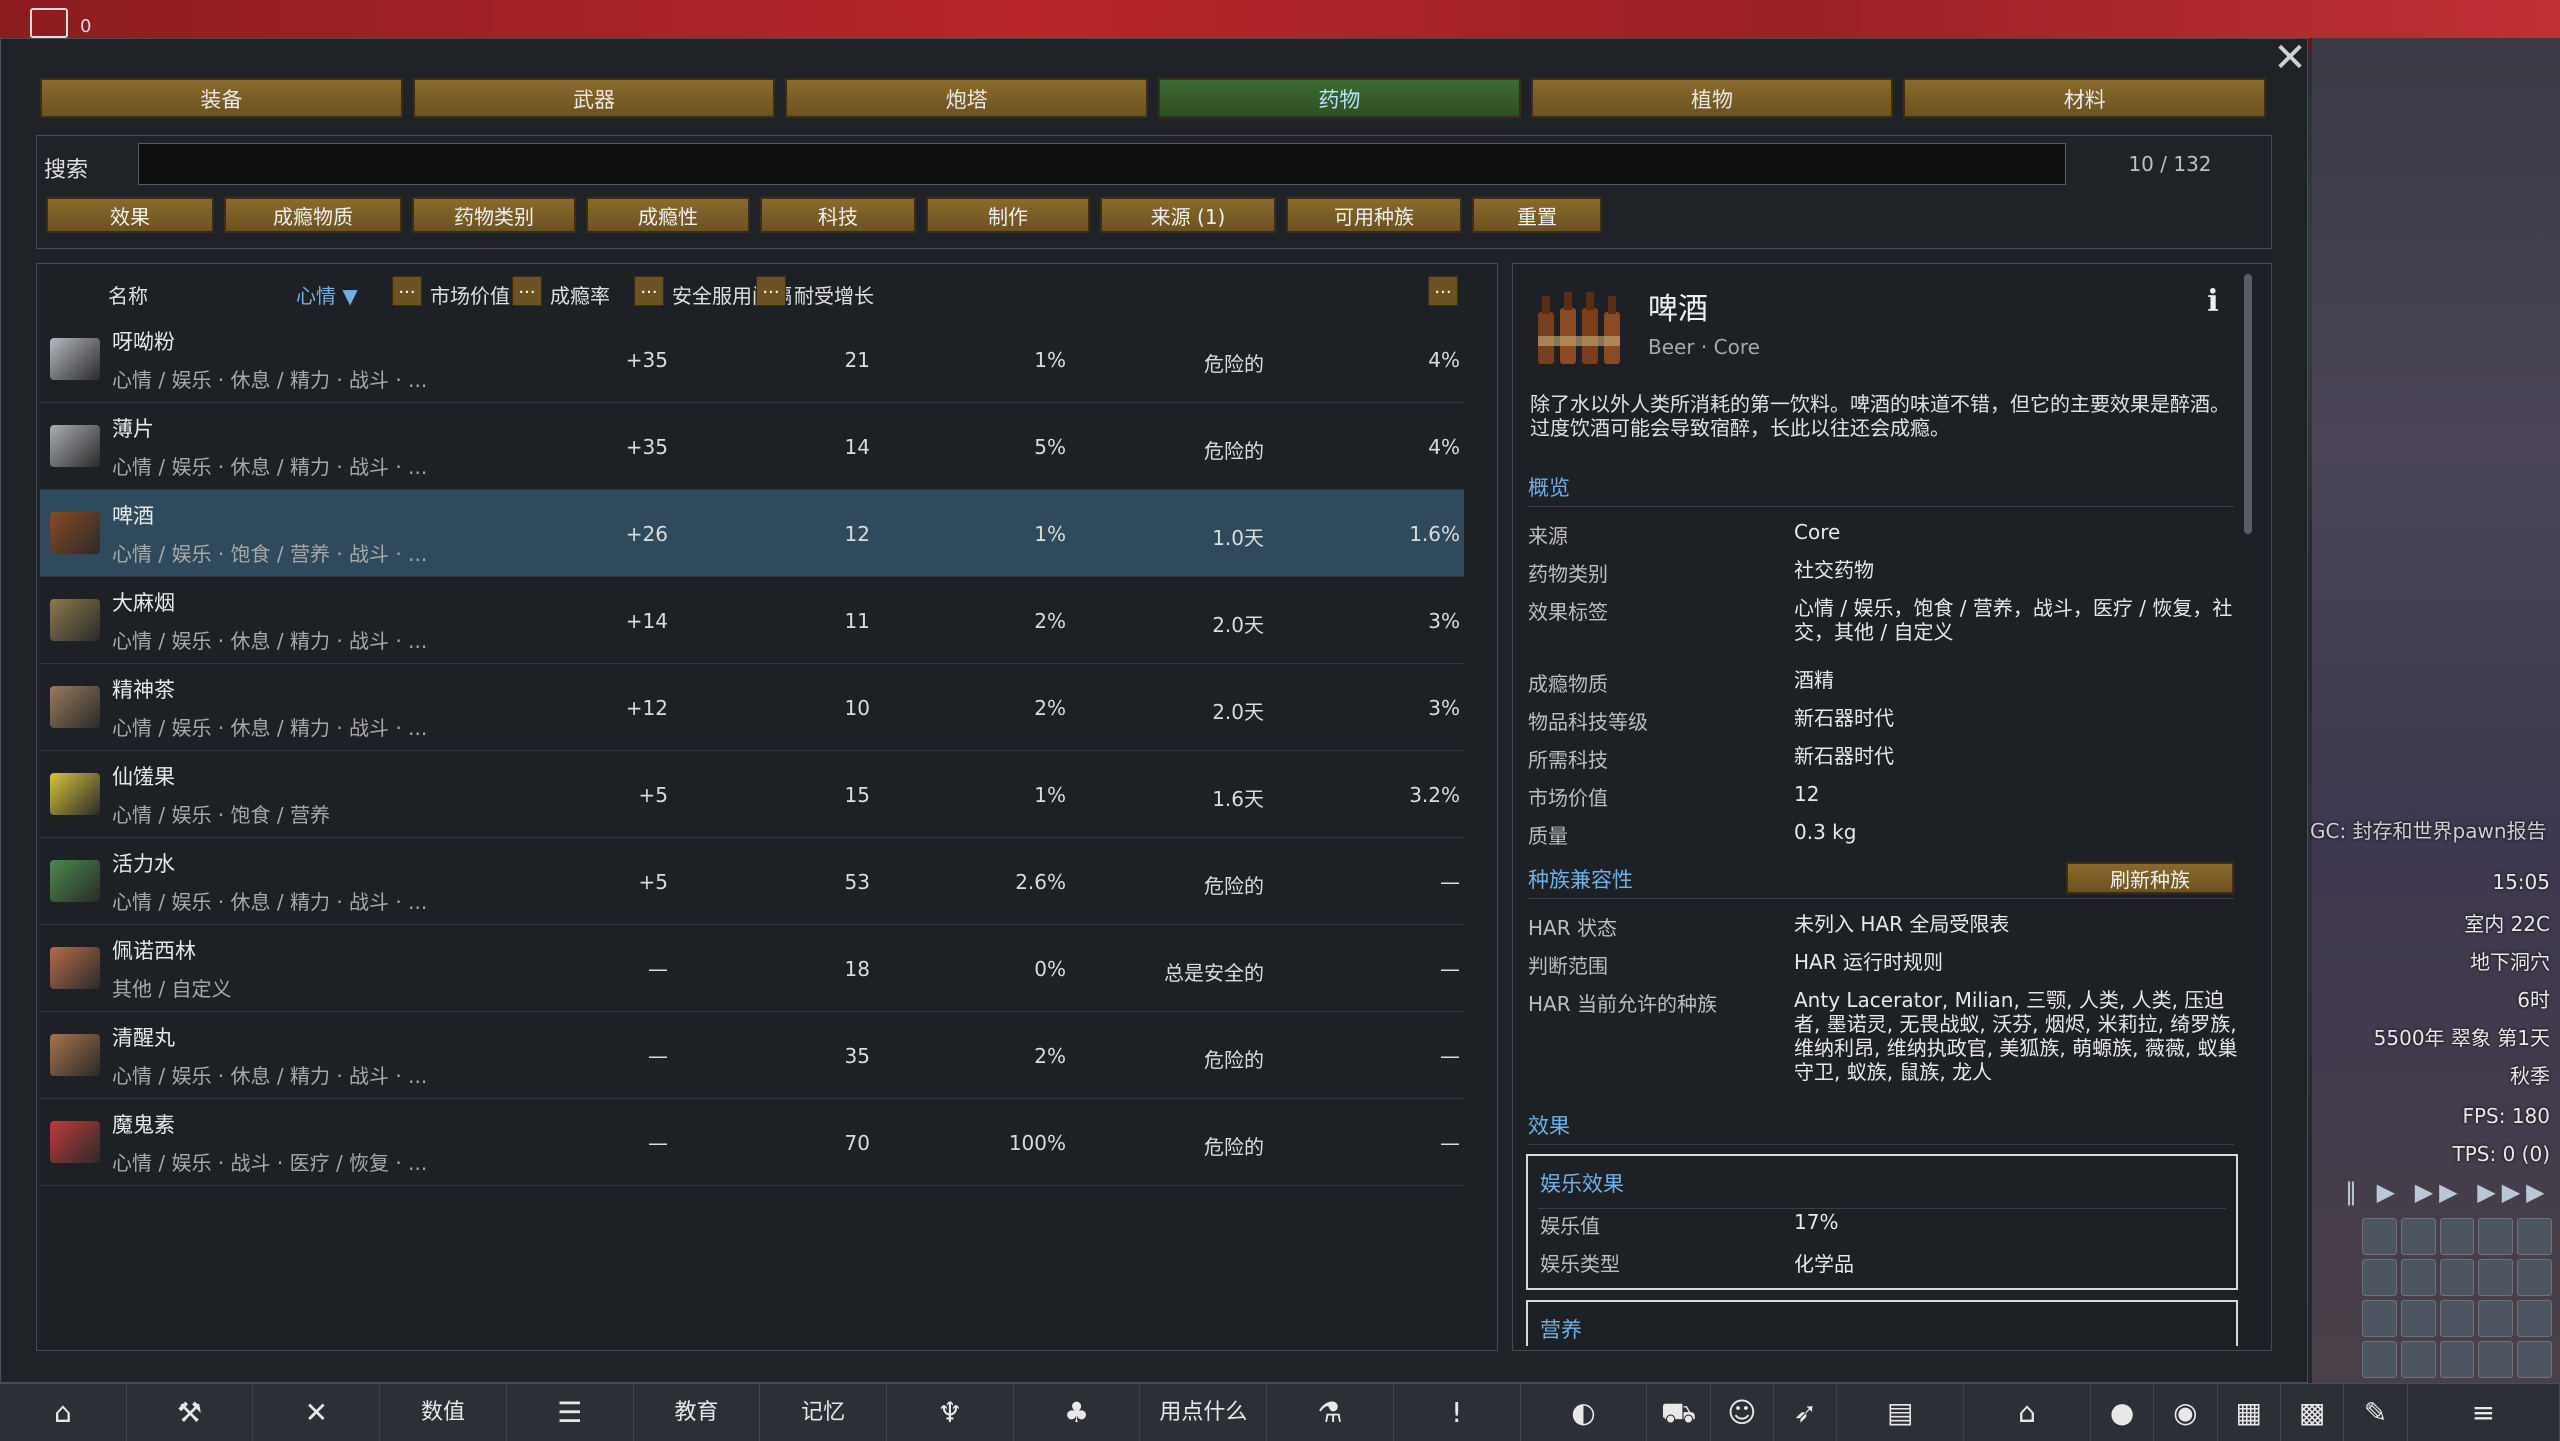 This screenshot has height=1441, width=2560. Describe the element at coordinates (2123, 1412) in the screenshot. I see `lightbulb-icon: ●` at that location.